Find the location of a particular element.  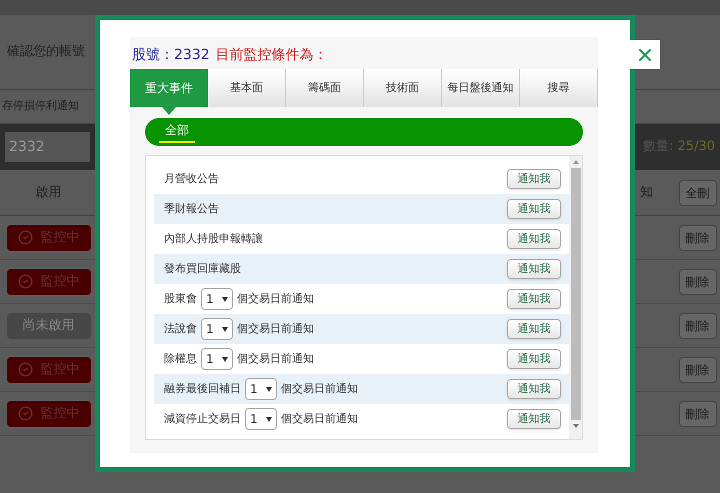

account-label: 確認您的帳號 is located at coordinates (46, 52).